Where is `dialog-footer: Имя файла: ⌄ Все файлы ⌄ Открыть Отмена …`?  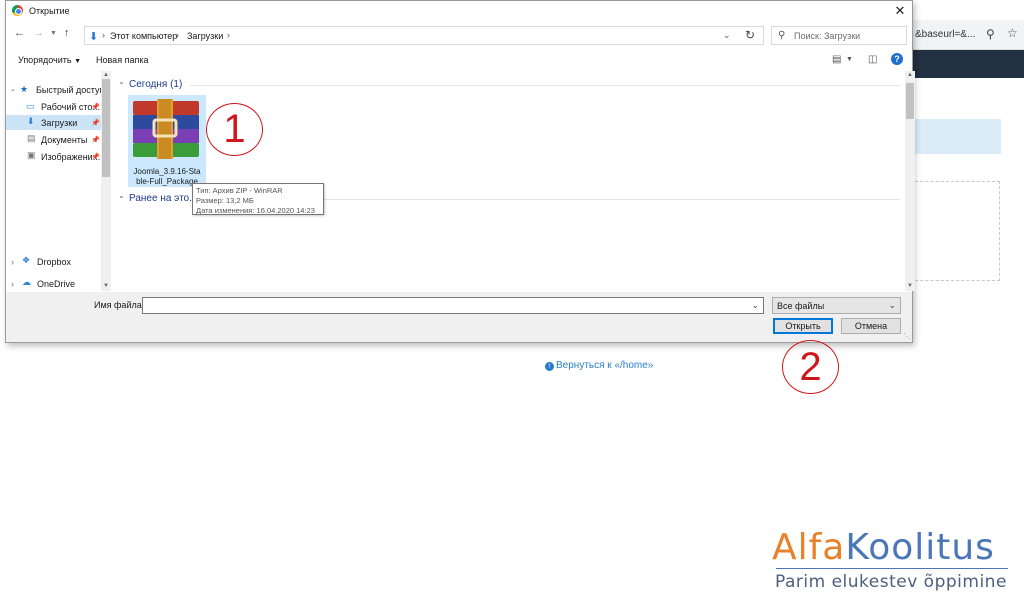 dialog-footer: Имя файла: ⌄ Все файлы ⌄ Открыть Отмена … is located at coordinates (459, 317).